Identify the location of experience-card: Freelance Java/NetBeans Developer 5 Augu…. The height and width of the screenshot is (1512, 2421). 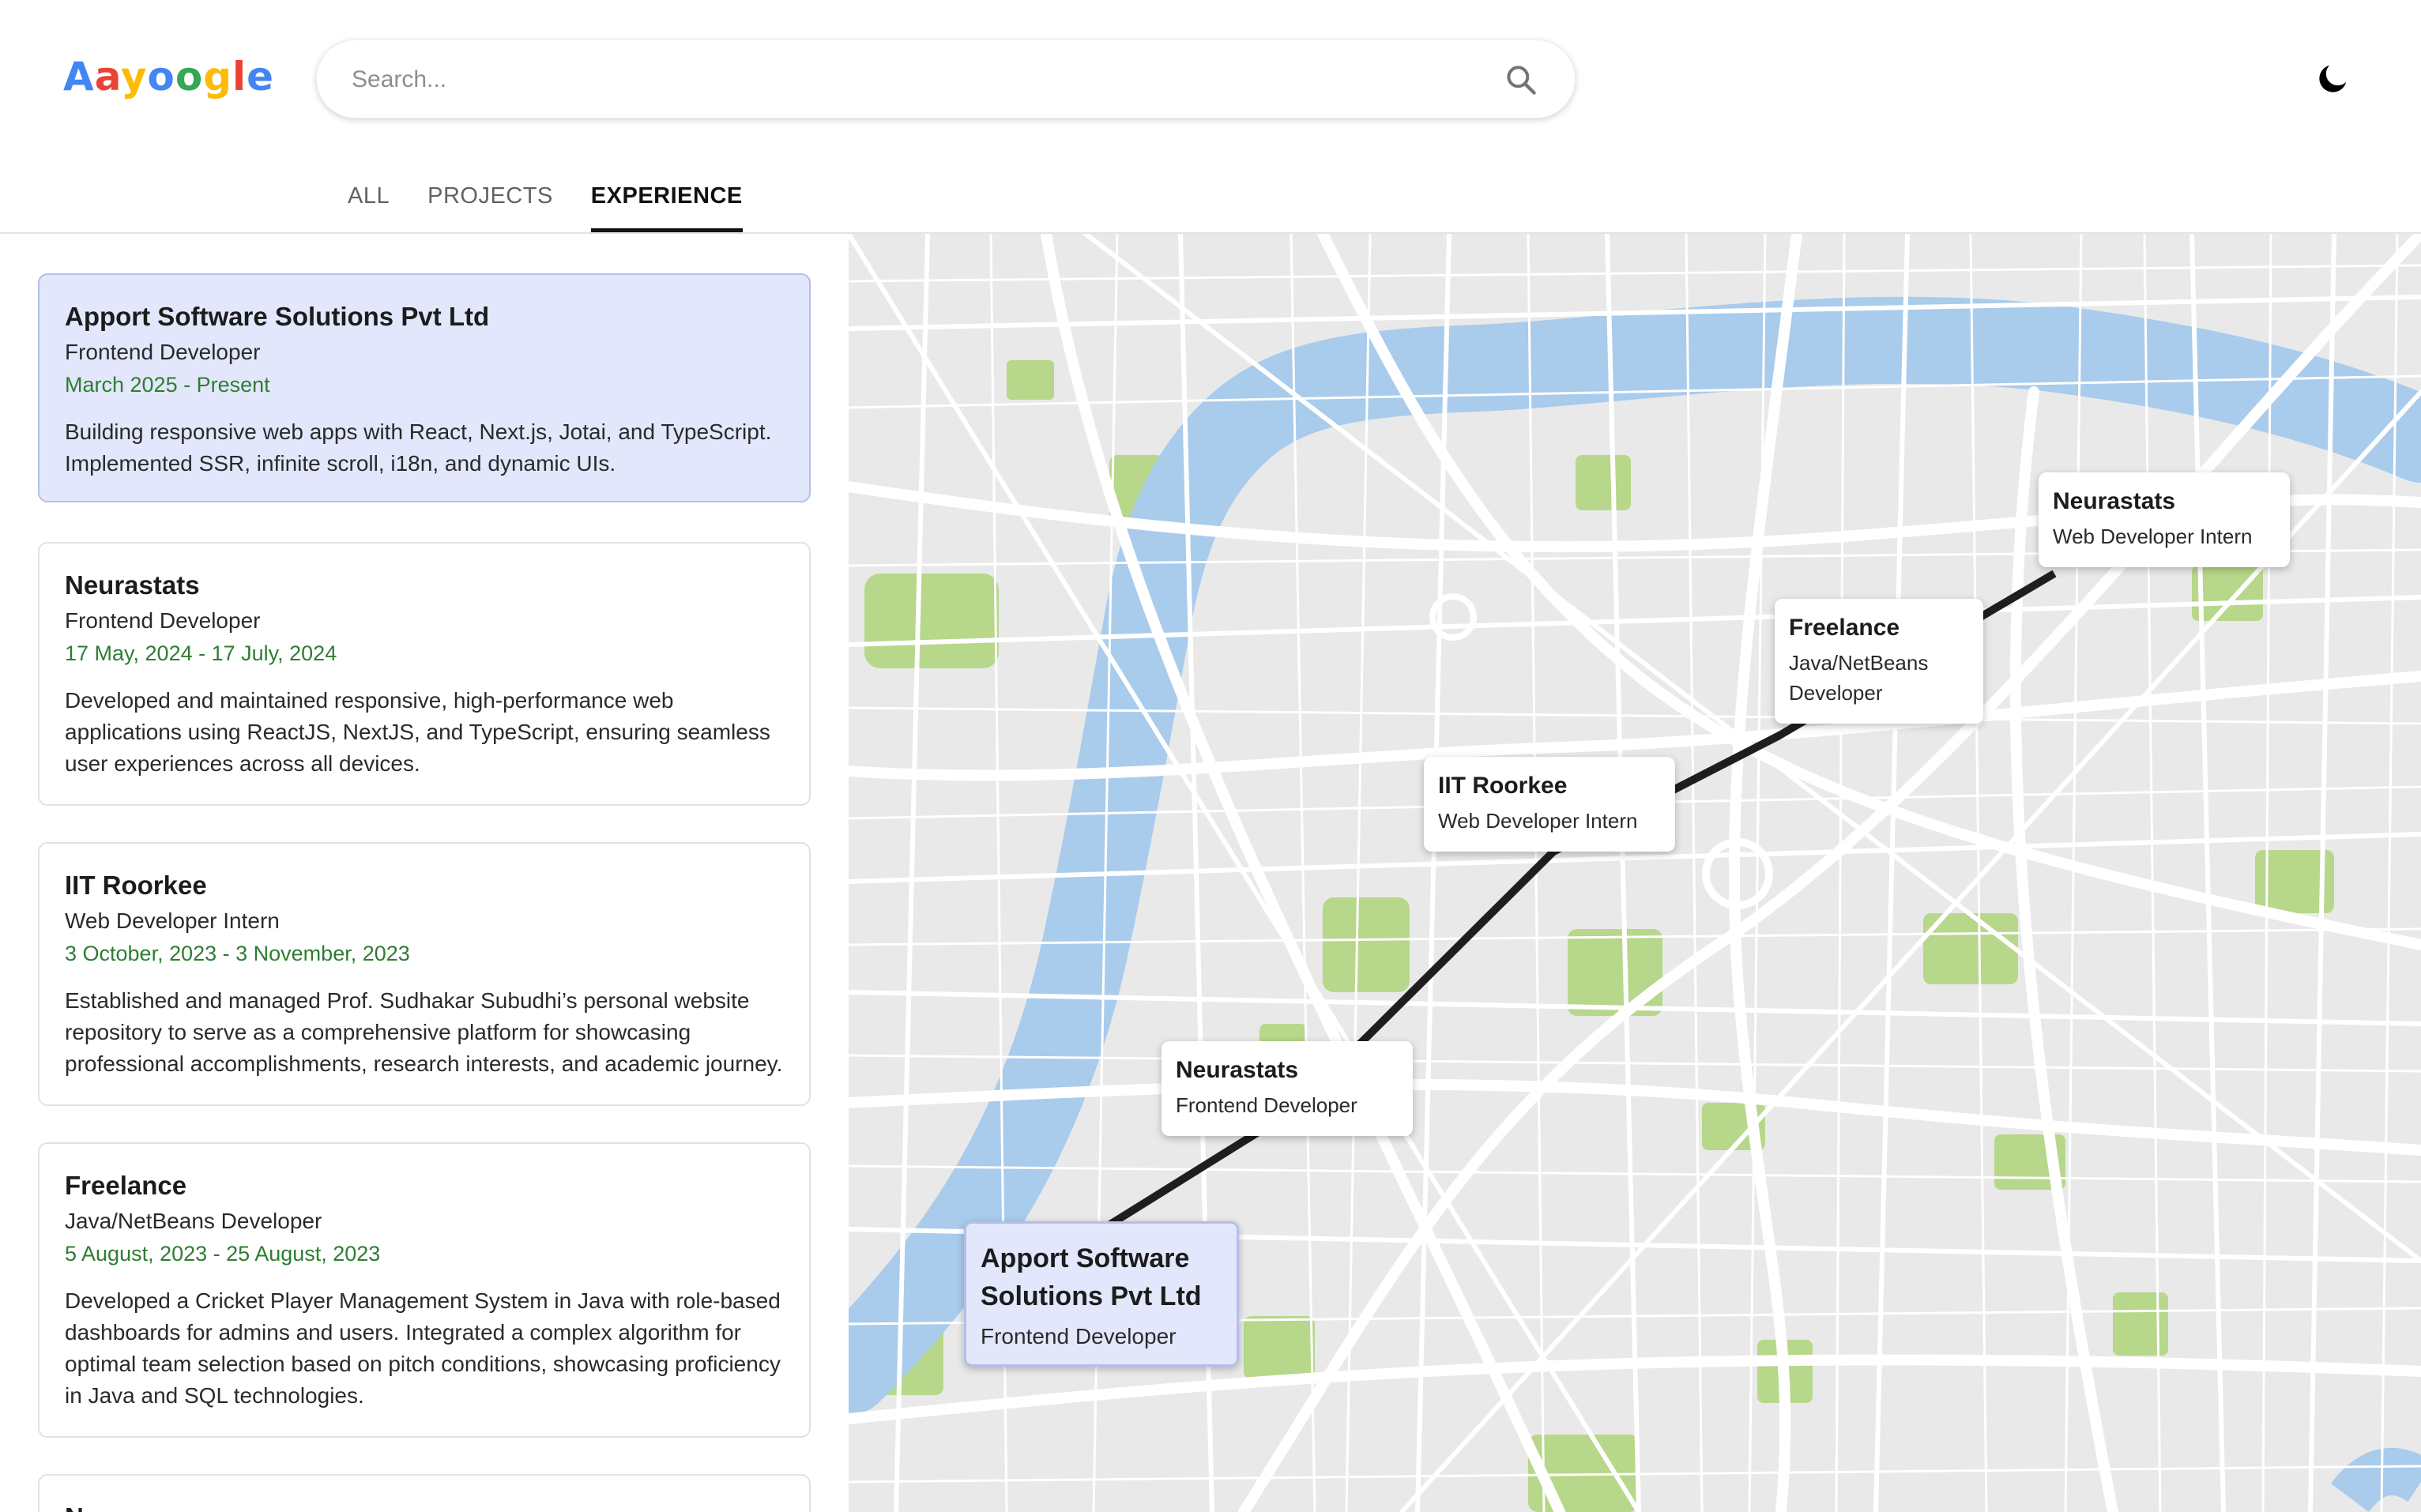
(424, 1290).